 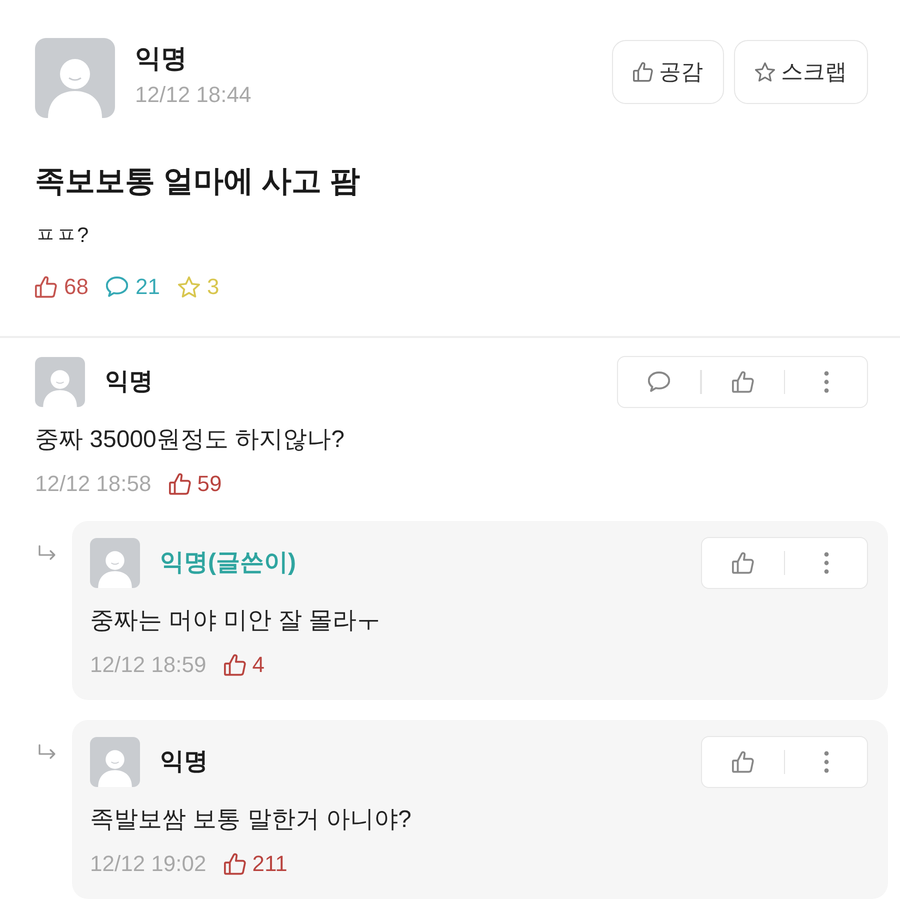 What do you see at coordinates (193, 95) in the screenshot?
I see `post-time: 12/12 18:44` at bounding box center [193, 95].